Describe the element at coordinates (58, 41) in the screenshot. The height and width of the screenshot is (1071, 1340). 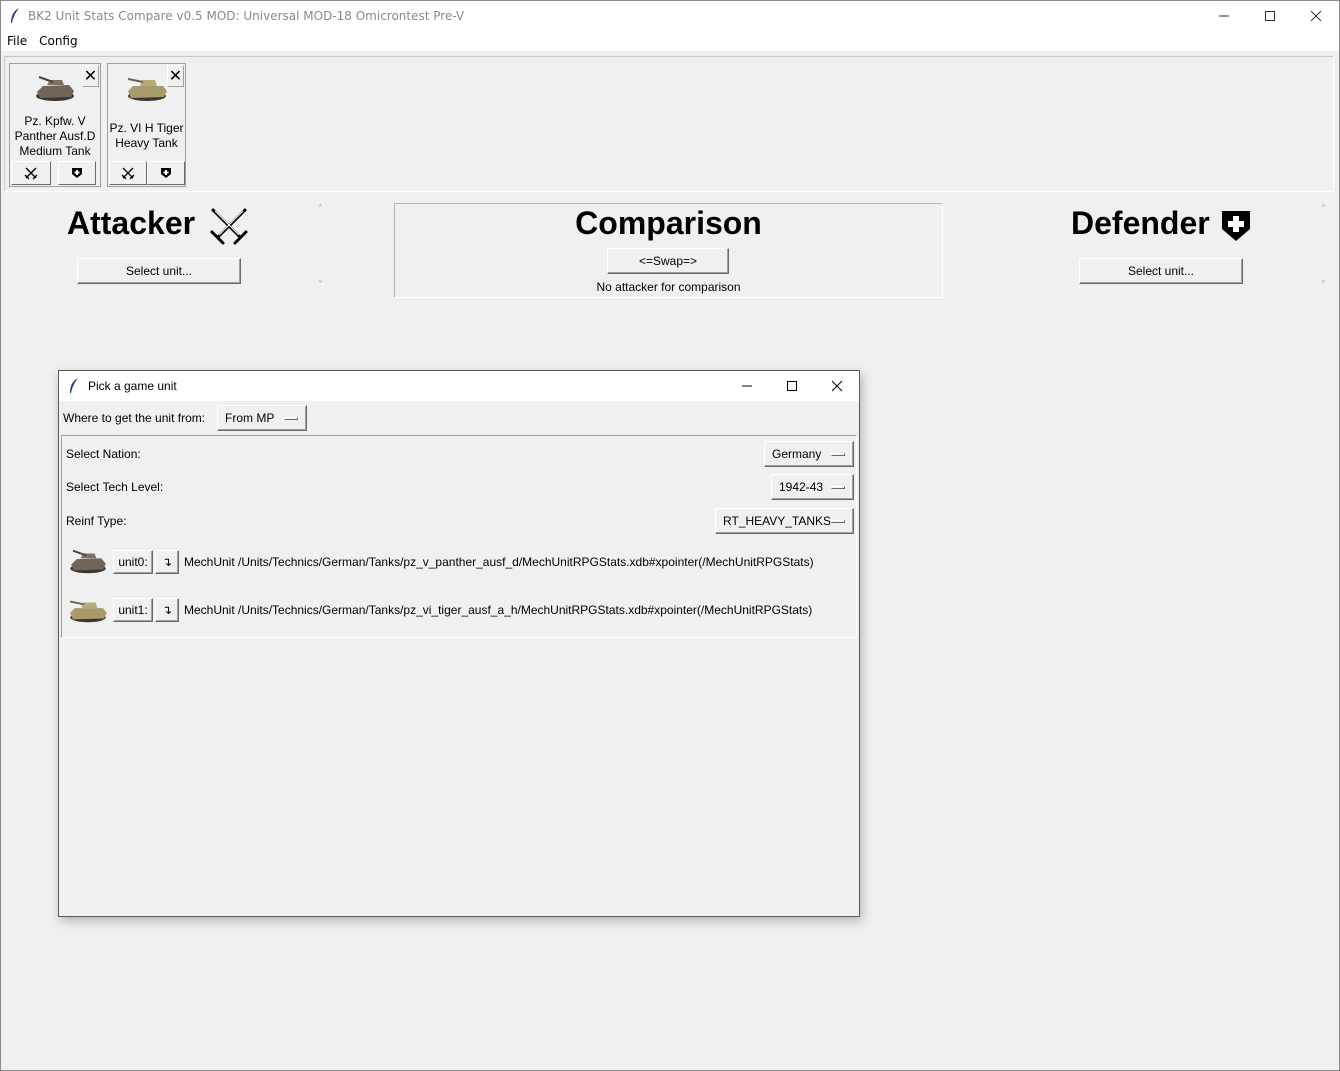
I see `menu-config: Config` at that location.